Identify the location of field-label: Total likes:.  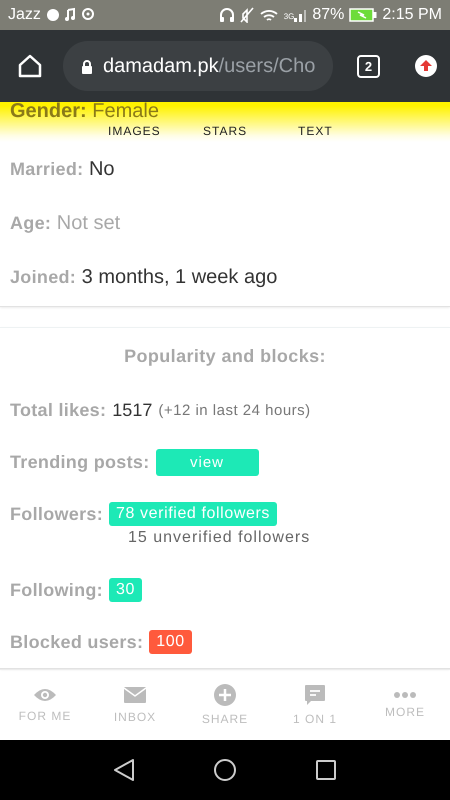
(58, 410).